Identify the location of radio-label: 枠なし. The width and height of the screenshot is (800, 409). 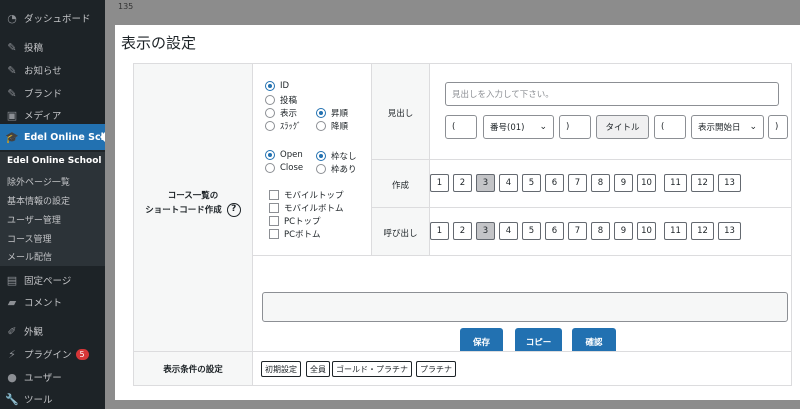
(344, 157).